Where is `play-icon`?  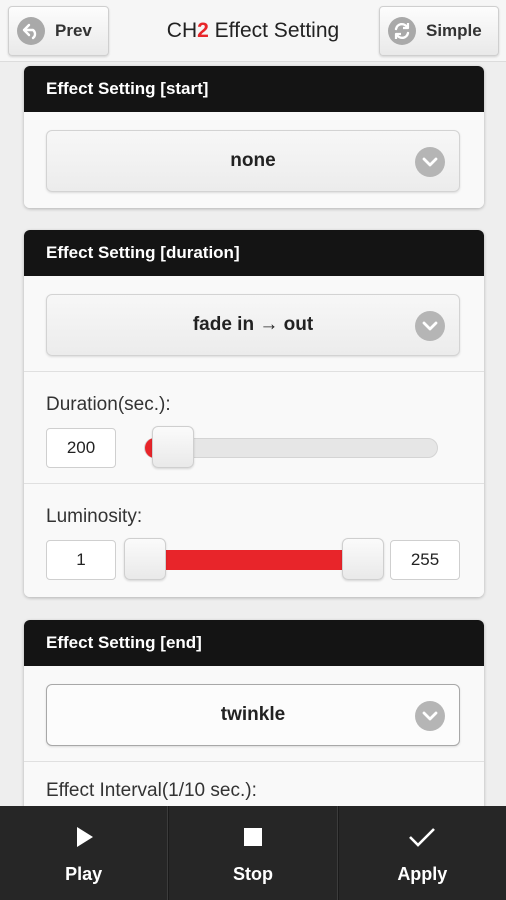 play-icon is located at coordinates (84, 837).